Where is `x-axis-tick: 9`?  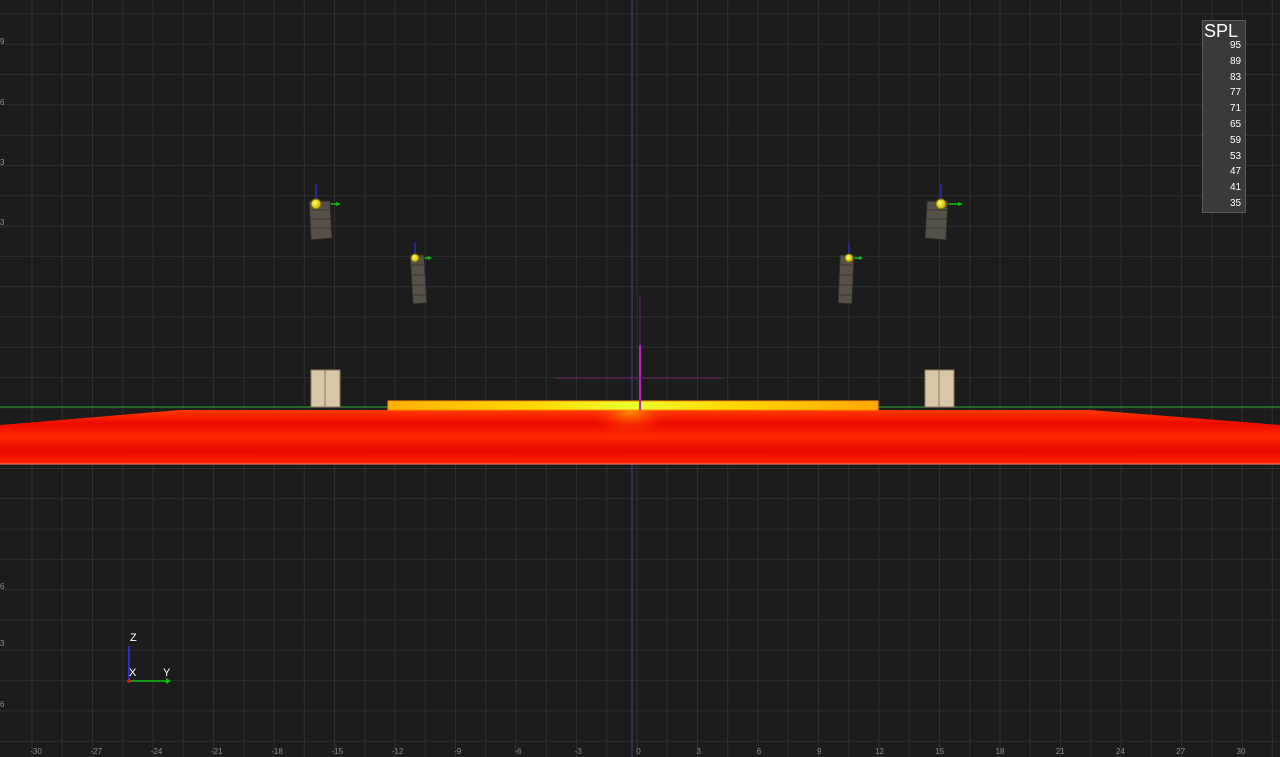 x-axis-tick: 9 is located at coordinates (819, 751).